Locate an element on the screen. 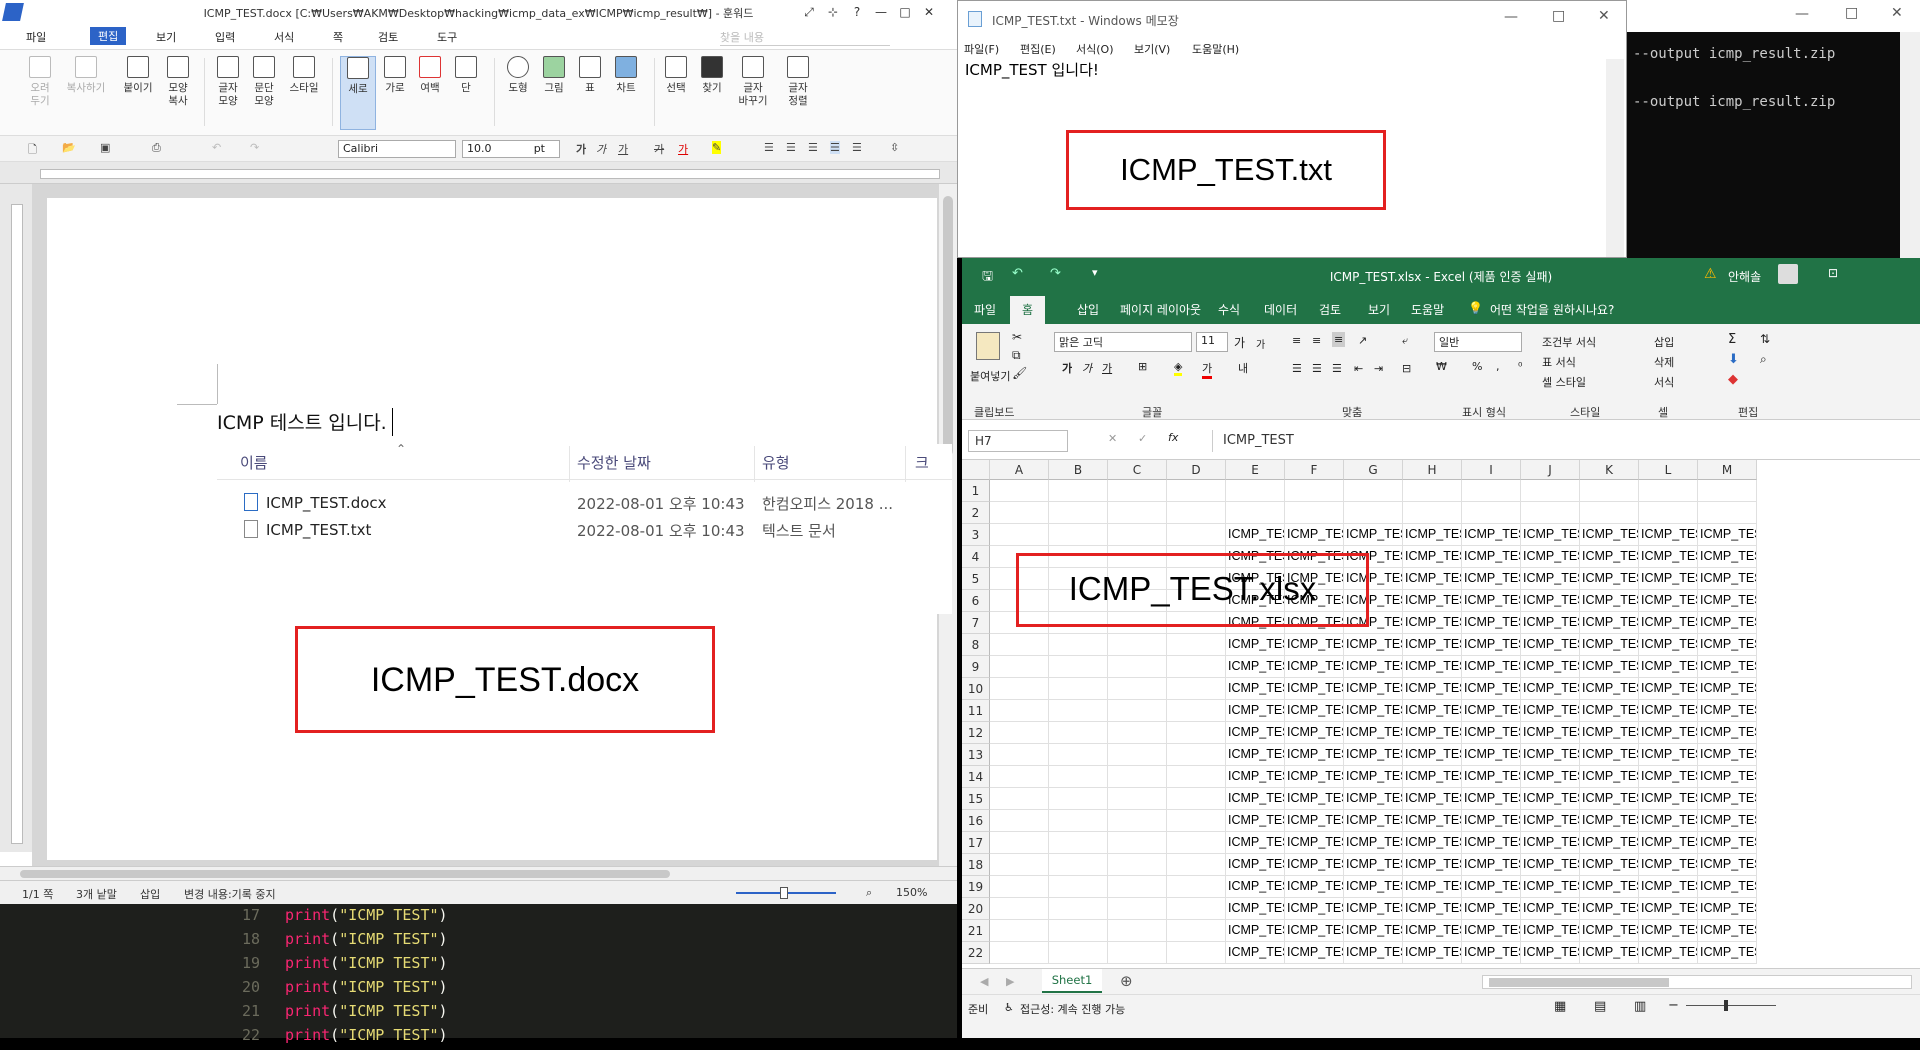 Image resolution: width=1920 pixels, height=1050 pixels. horizontal-ruler is located at coordinates (478, 173).